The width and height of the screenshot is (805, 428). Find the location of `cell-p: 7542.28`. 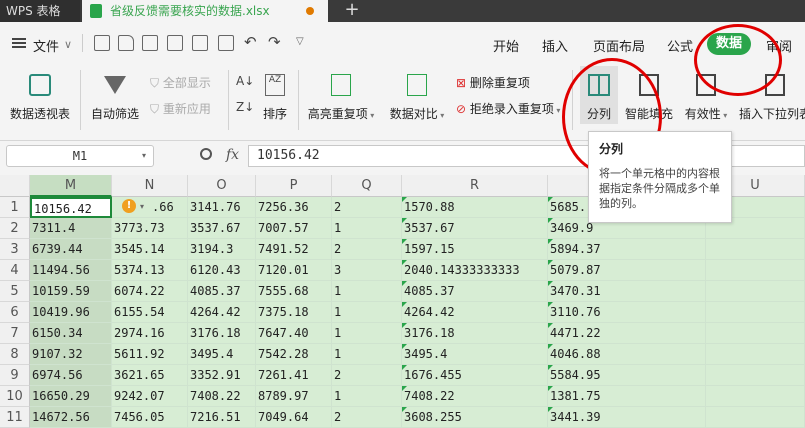

cell-p: 7542.28 is located at coordinates (294, 354).